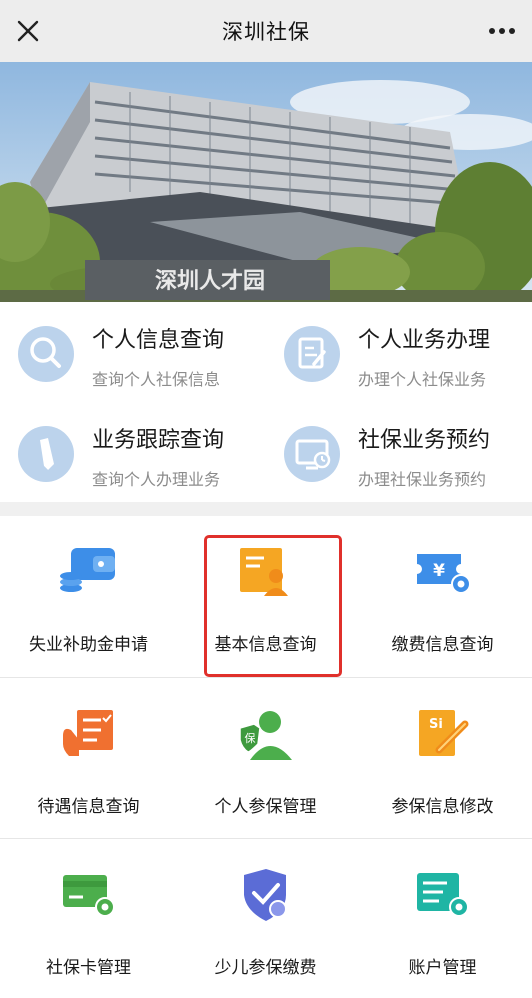 Image resolution: width=532 pixels, height=998 pixels. I want to click on section-divider, so click(266, 509).